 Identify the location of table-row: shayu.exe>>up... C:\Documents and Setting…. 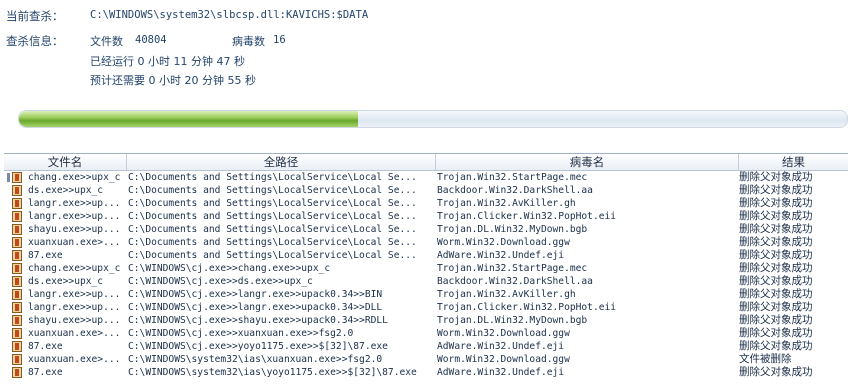
(426, 229).